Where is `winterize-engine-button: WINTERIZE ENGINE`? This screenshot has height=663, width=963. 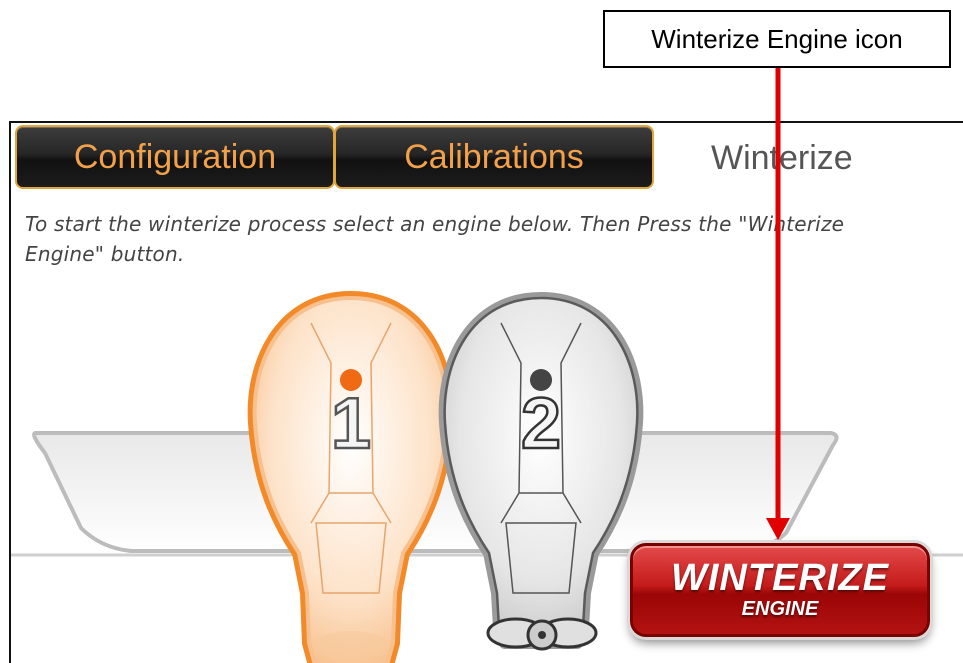
winterize-engine-button: WINTERIZE ENGINE is located at coordinates (780, 590).